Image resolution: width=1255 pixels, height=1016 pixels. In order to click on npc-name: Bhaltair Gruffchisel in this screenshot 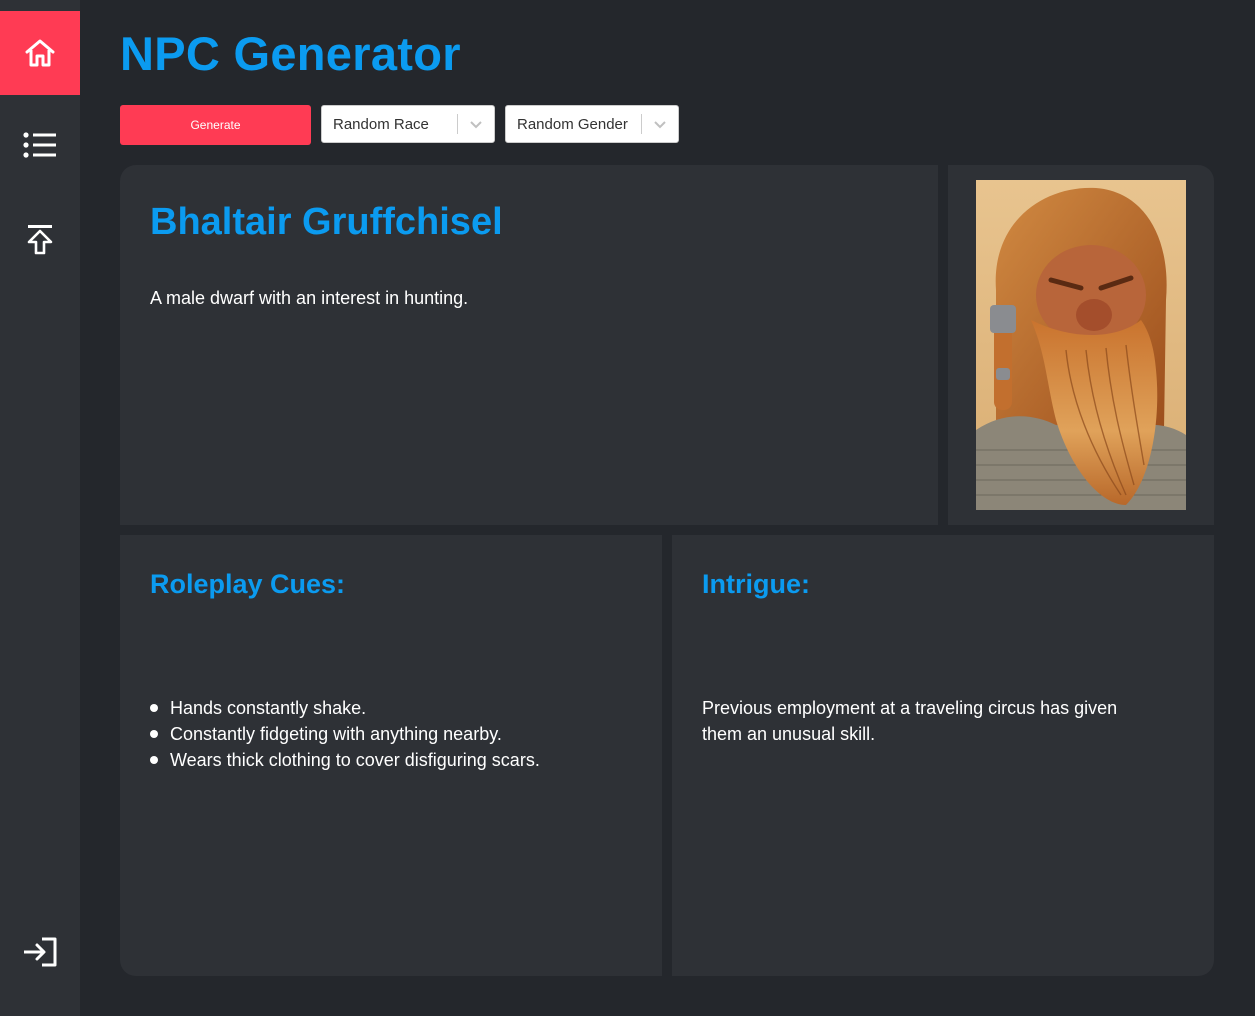, I will do `click(326, 222)`.